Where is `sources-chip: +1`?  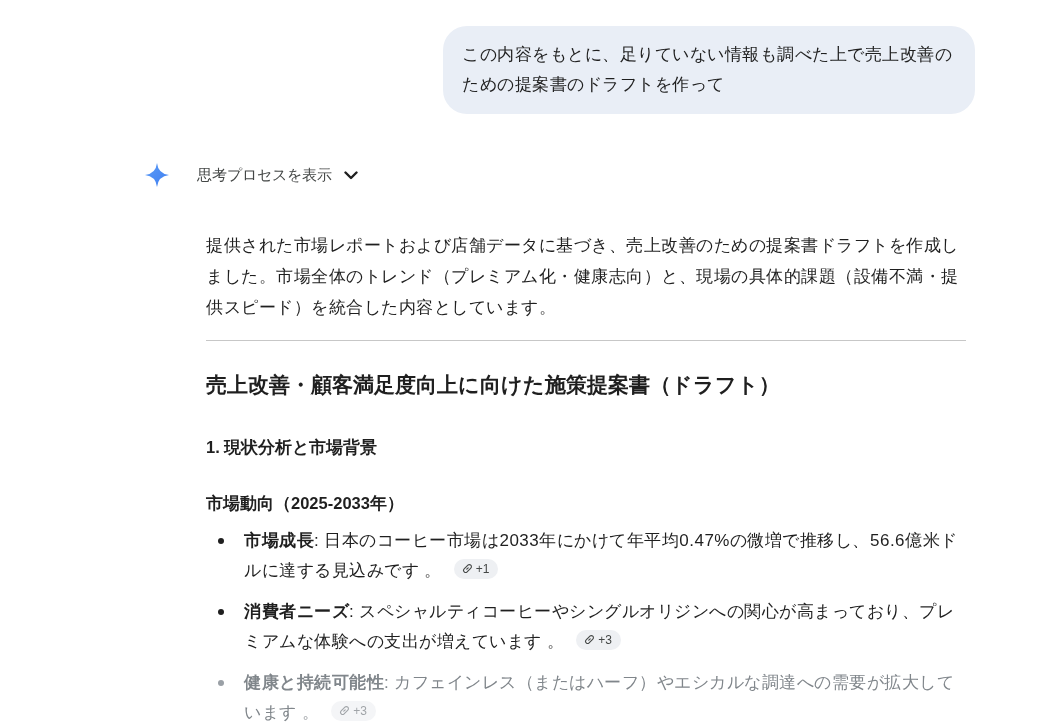
sources-chip: +1 is located at coordinates (476, 568).